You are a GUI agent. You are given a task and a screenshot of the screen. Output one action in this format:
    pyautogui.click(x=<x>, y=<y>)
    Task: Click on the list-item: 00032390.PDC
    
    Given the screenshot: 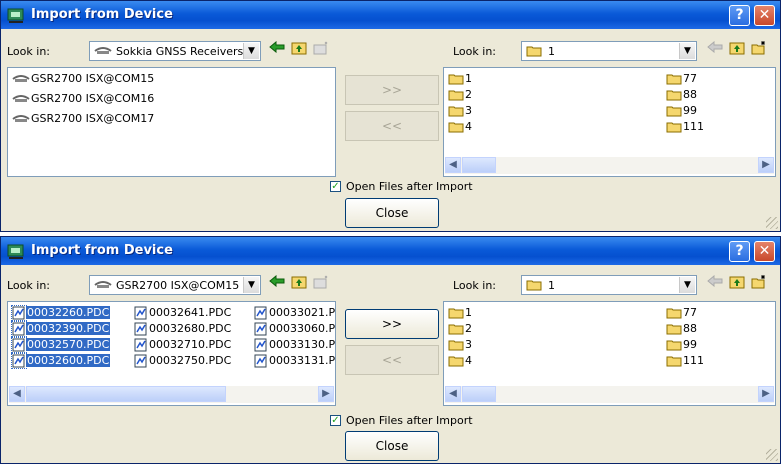 What is the action you would take?
    pyautogui.click(x=61, y=329)
    